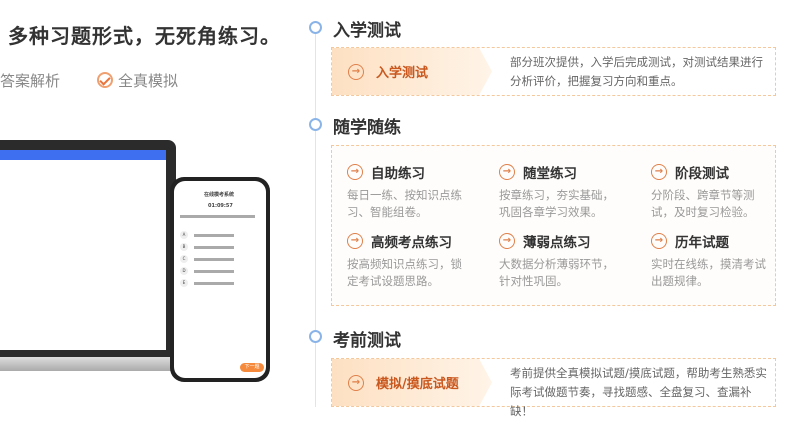  Describe the element at coordinates (184, 283) in the screenshot. I see `option-e: E` at that location.